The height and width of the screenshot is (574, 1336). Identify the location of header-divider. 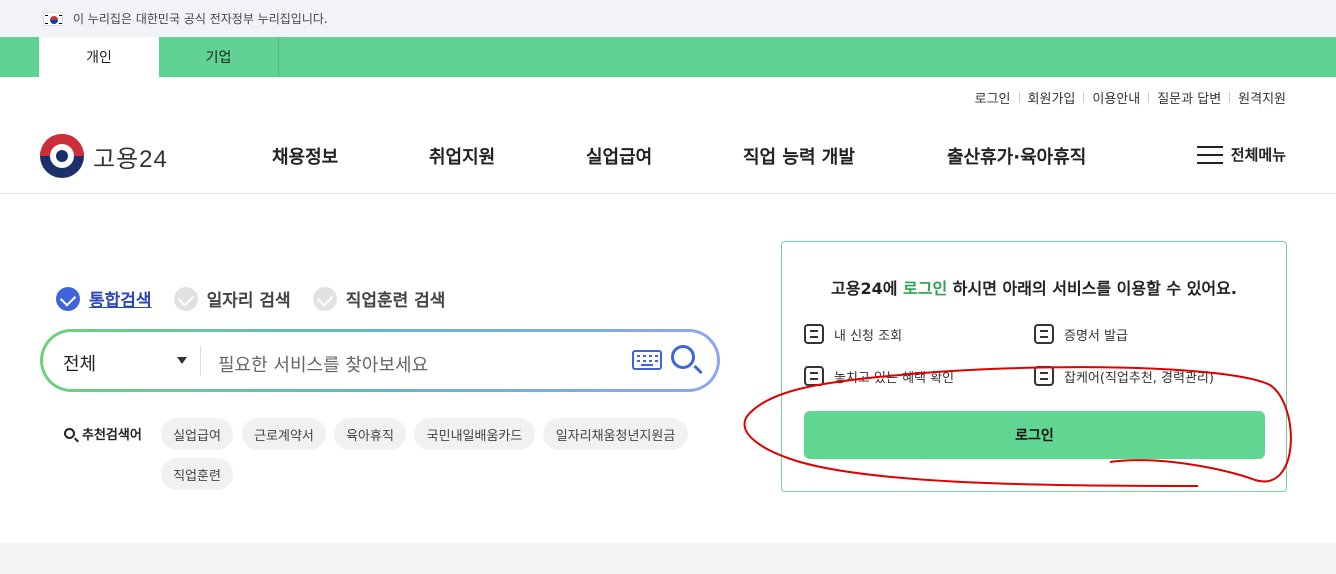
(668, 193).